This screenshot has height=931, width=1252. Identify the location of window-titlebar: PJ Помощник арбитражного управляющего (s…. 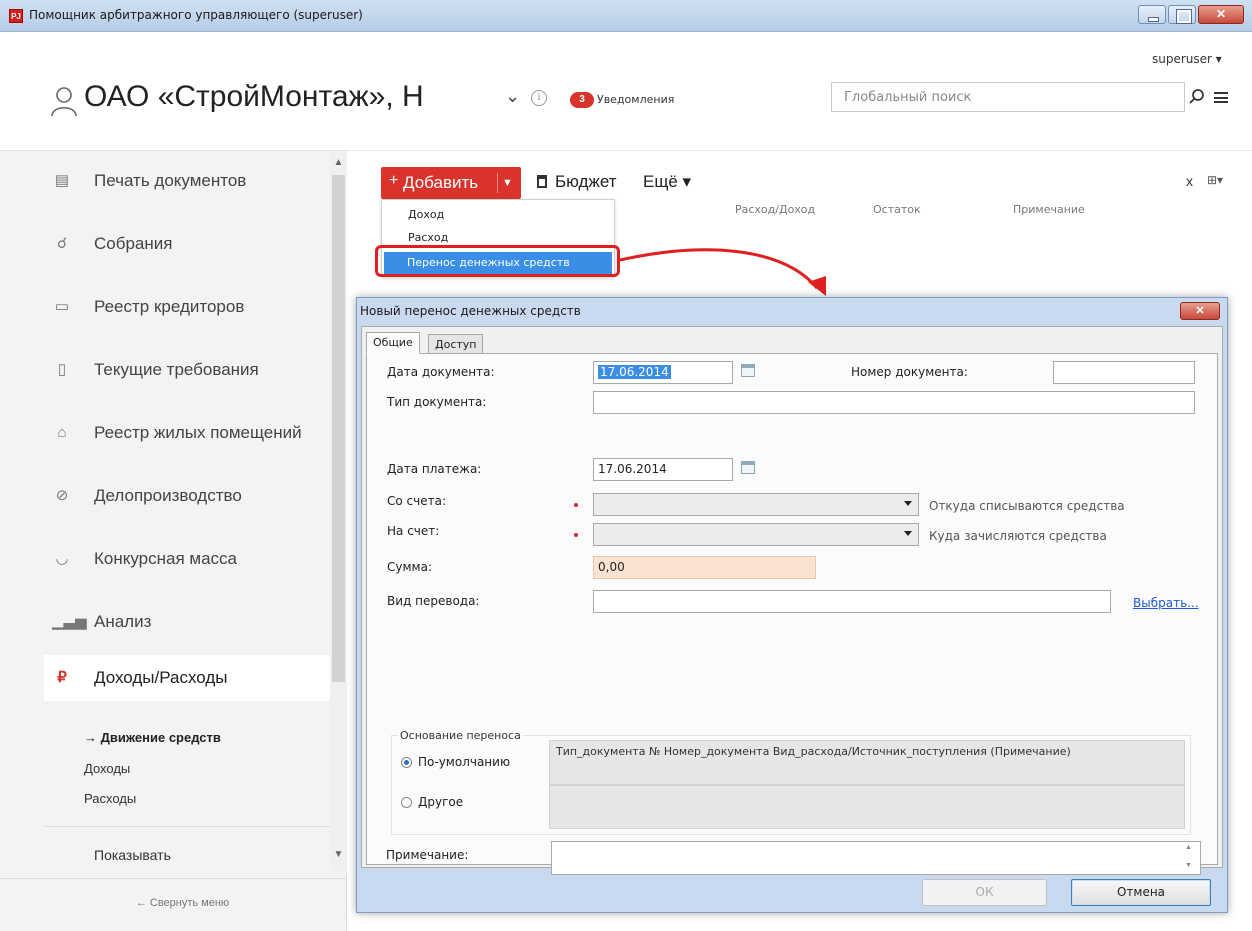
(626, 16).